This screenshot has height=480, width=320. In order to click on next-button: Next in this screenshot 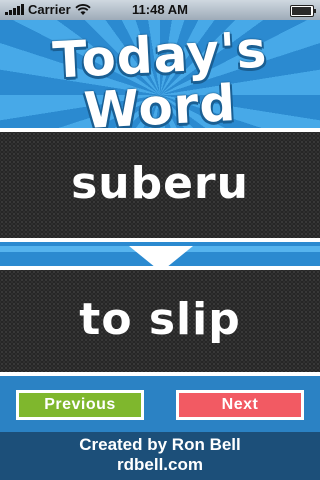, I will do `click(240, 405)`.